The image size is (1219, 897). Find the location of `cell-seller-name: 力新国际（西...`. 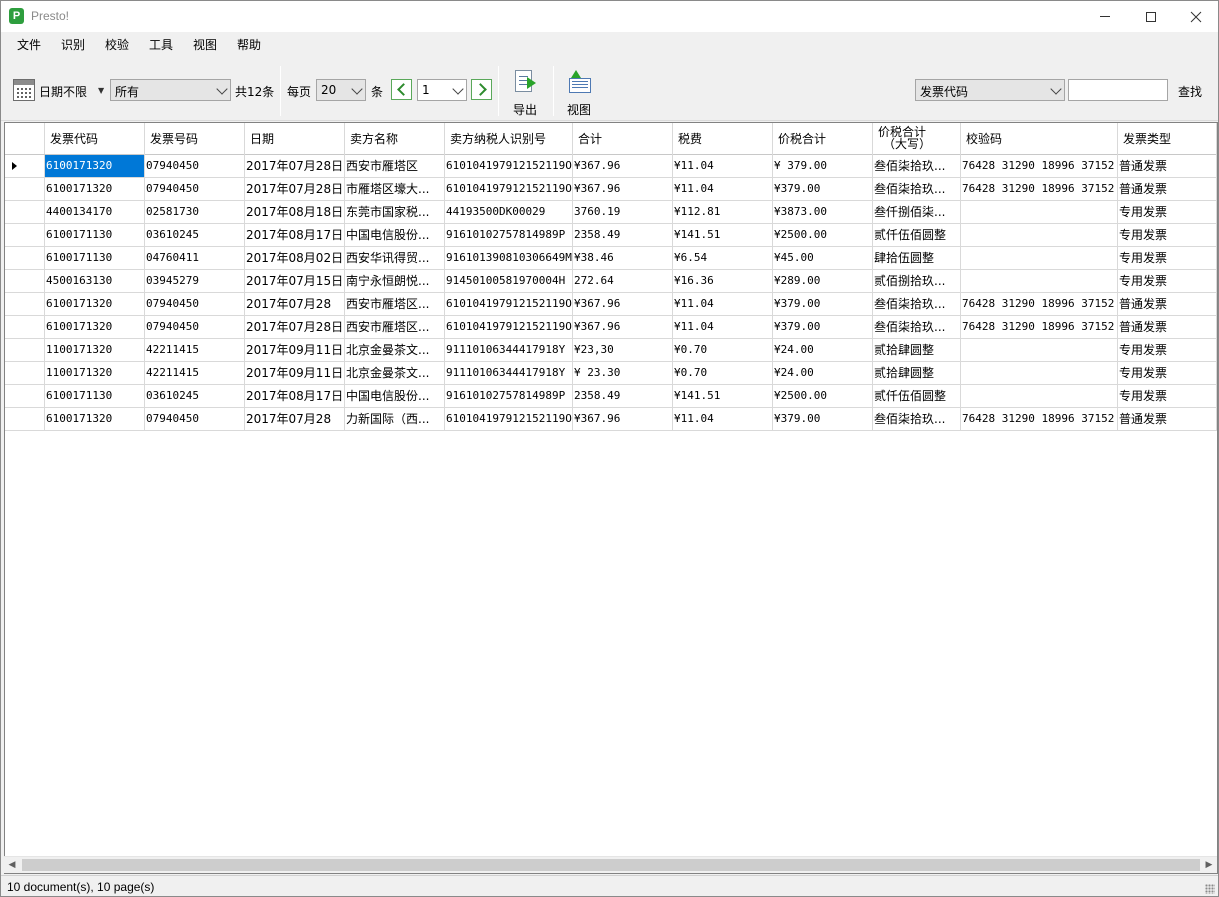

cell-seller-name: 力新国际（西... is located at coordinates (395, 419).